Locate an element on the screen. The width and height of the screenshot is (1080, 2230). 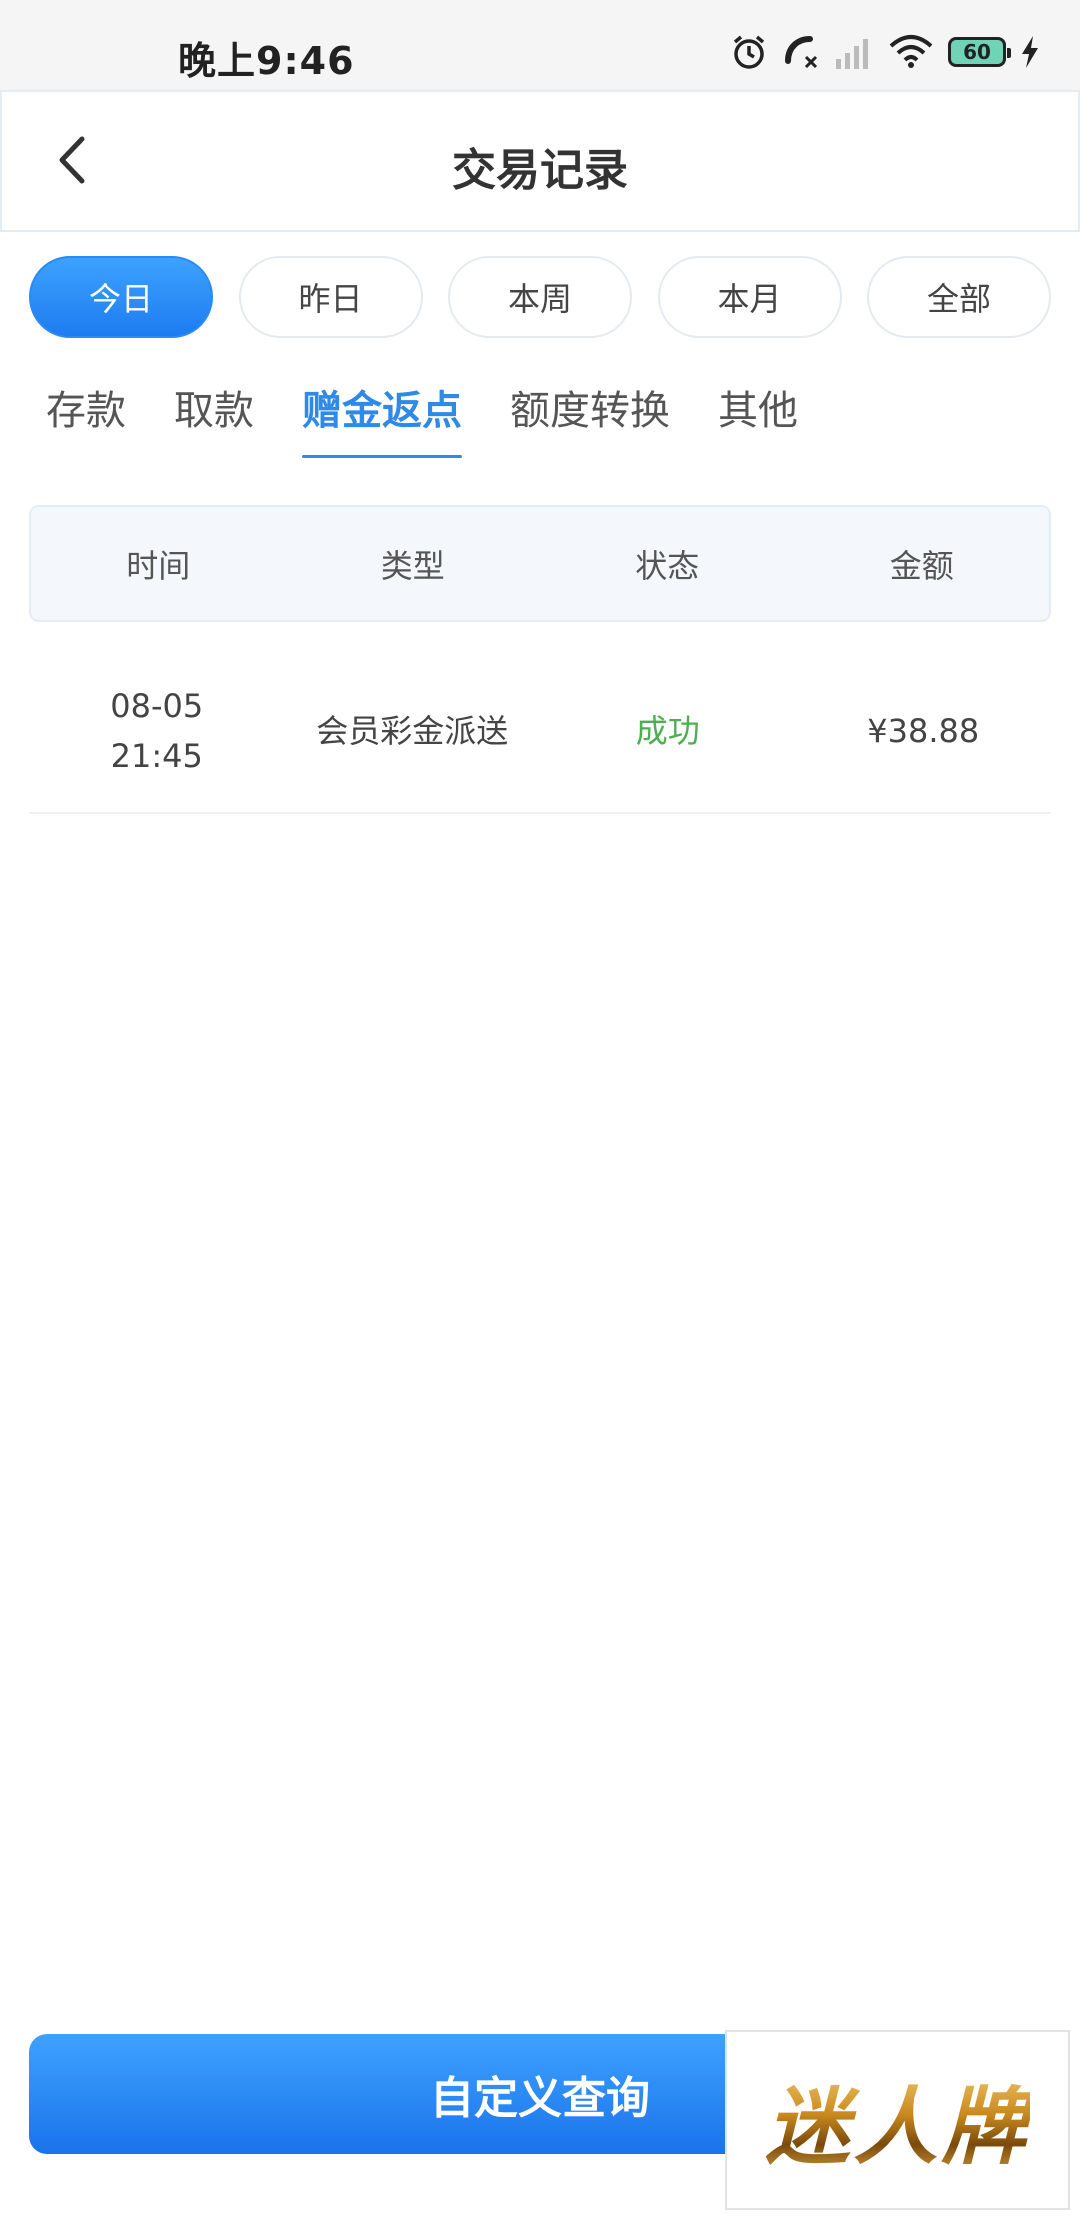
missed-call-icon is located at coordinates (801, 52).